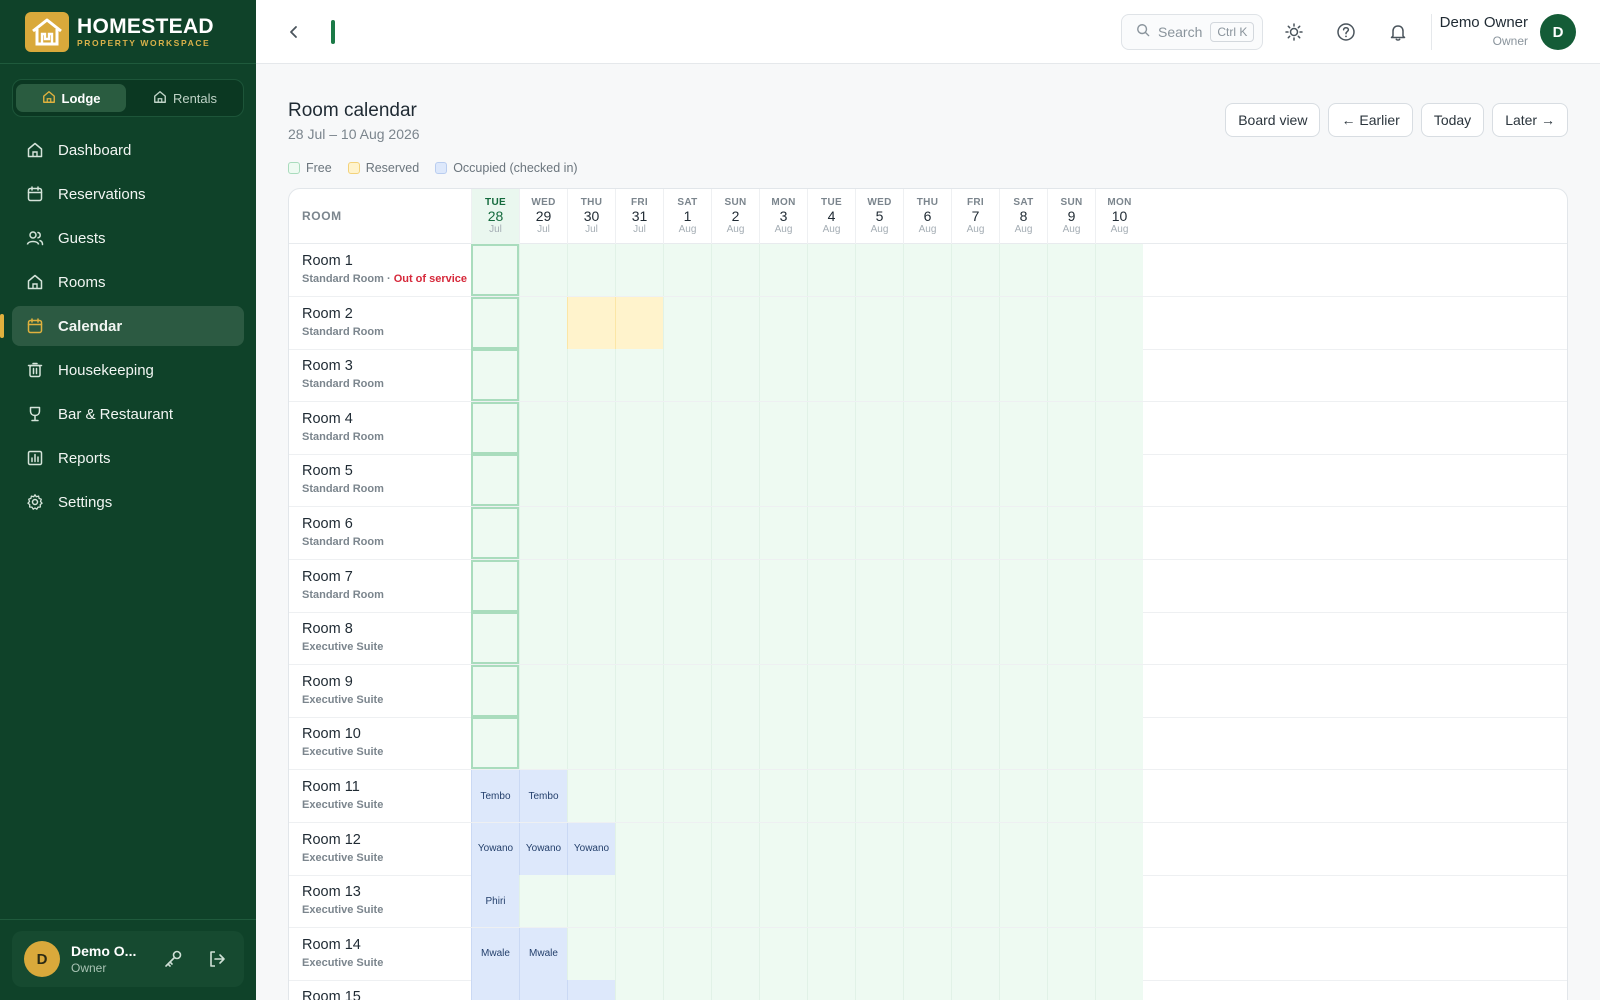 The height and width of the screenshot is (1000, 1600). What do you see at coordinates (382, 480) in the screenshot?
I see `room-cell: Room 5 Standard Room` at bounding box center [382, 480].